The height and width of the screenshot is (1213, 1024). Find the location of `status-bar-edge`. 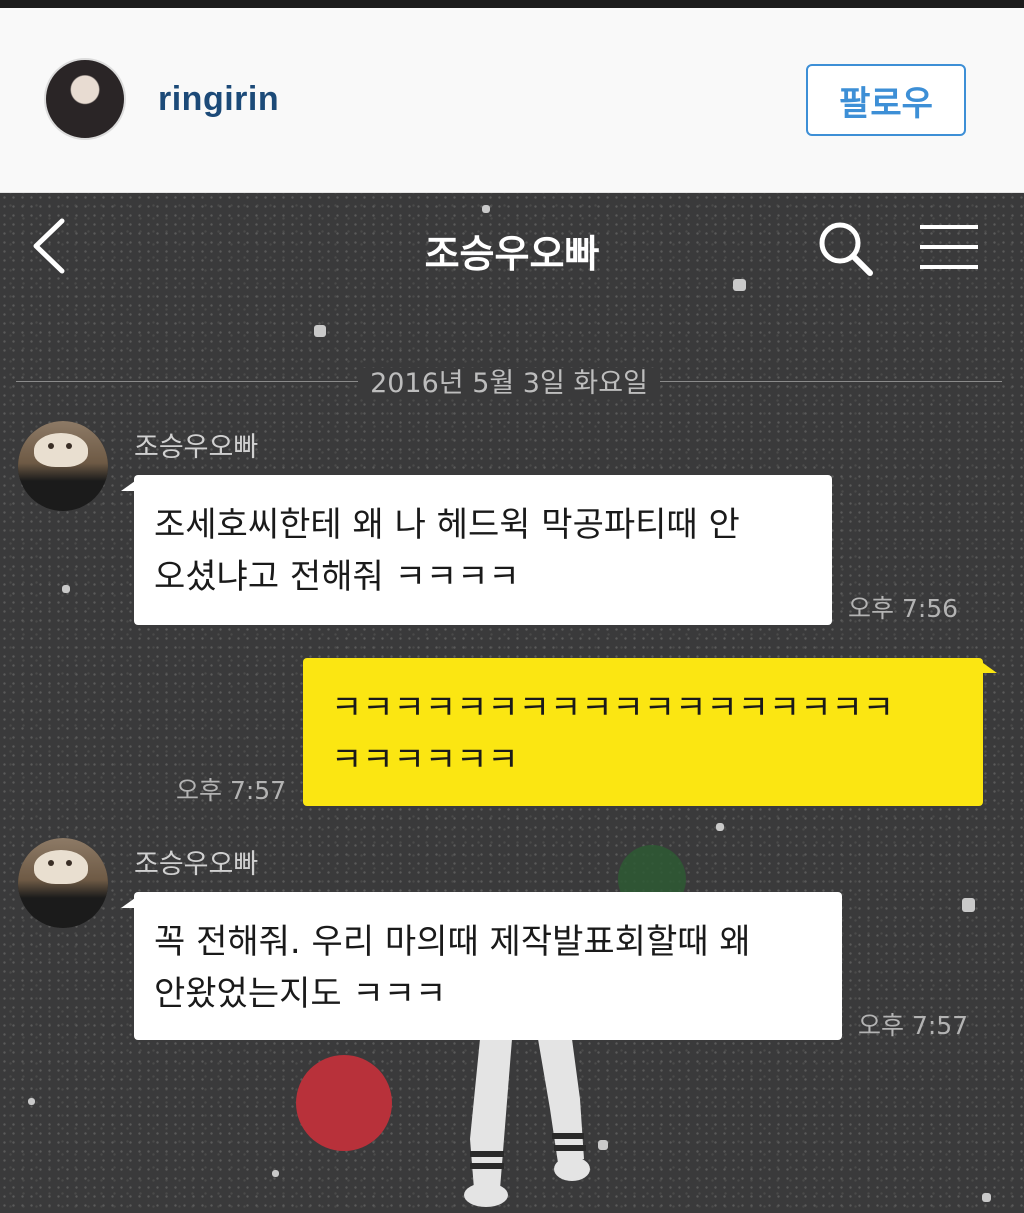

status-bar-edge is located at coordinates (512, 4).